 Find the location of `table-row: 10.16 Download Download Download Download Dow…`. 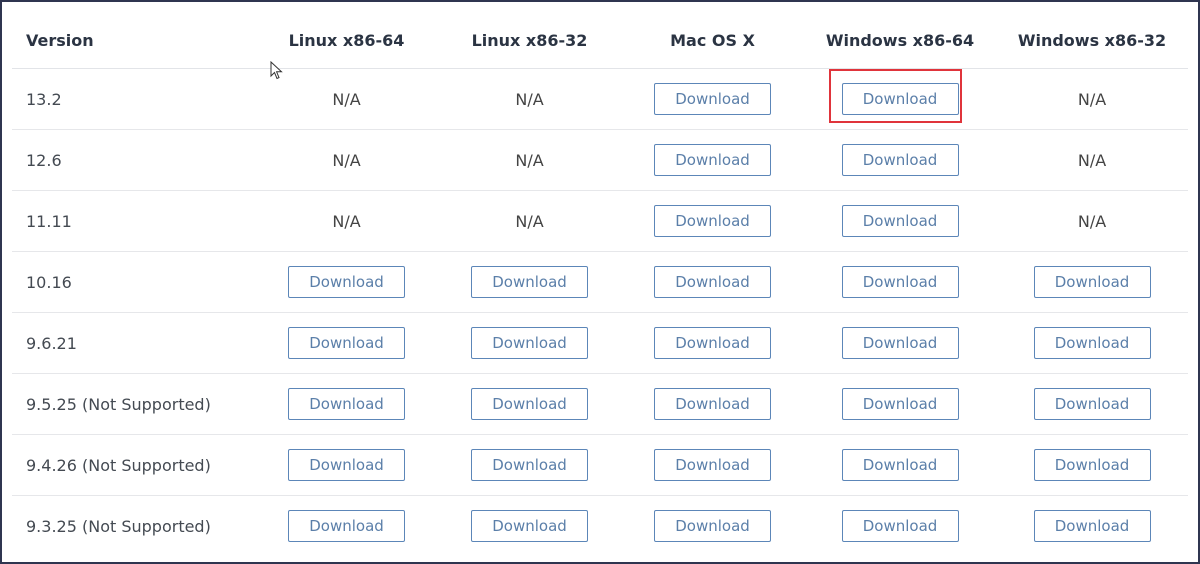

table-row: 10.16 Download Download Download Download Dow… is located at coordinates (600, 282).